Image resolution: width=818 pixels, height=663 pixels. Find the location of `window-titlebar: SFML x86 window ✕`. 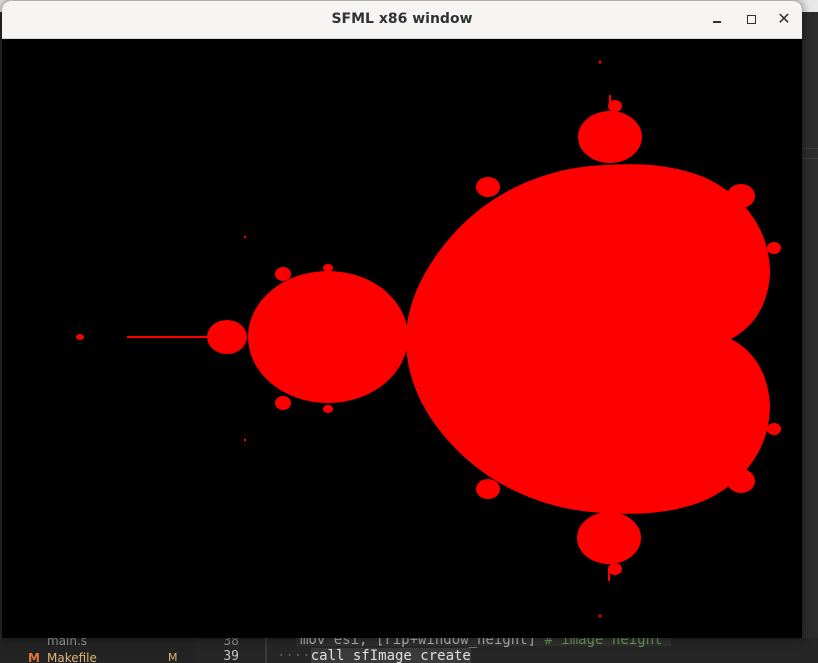

window-titlebar: SFML x86 window ✕ is located at coordinates (402, 20).